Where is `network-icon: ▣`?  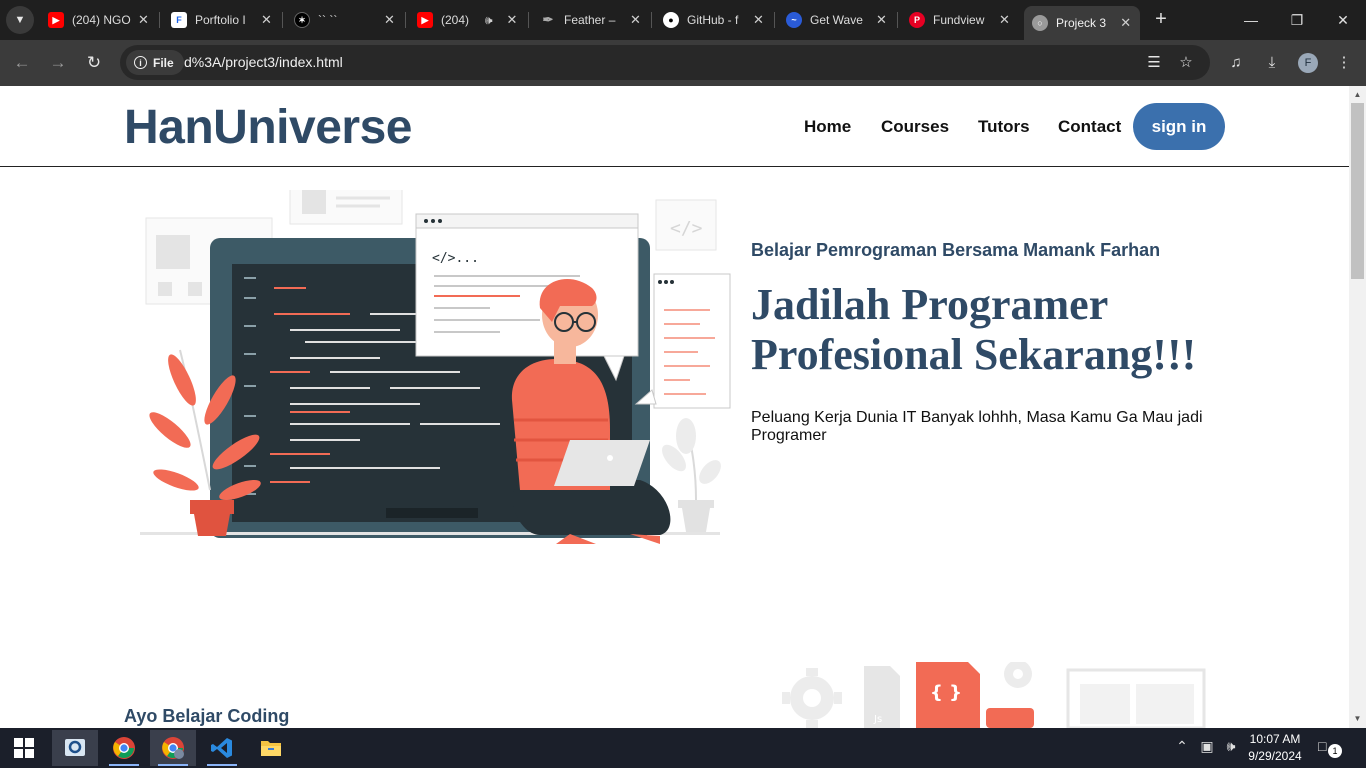 network-icon: ▣ is located at coordinates (1207, 746).